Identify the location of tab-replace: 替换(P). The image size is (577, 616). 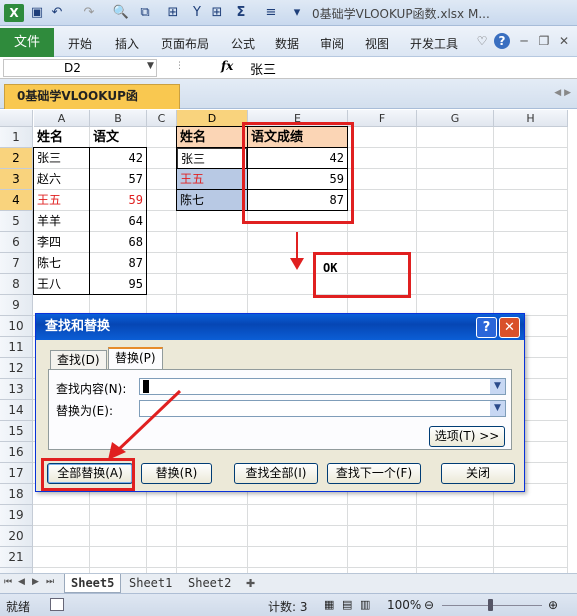
(135, 358).